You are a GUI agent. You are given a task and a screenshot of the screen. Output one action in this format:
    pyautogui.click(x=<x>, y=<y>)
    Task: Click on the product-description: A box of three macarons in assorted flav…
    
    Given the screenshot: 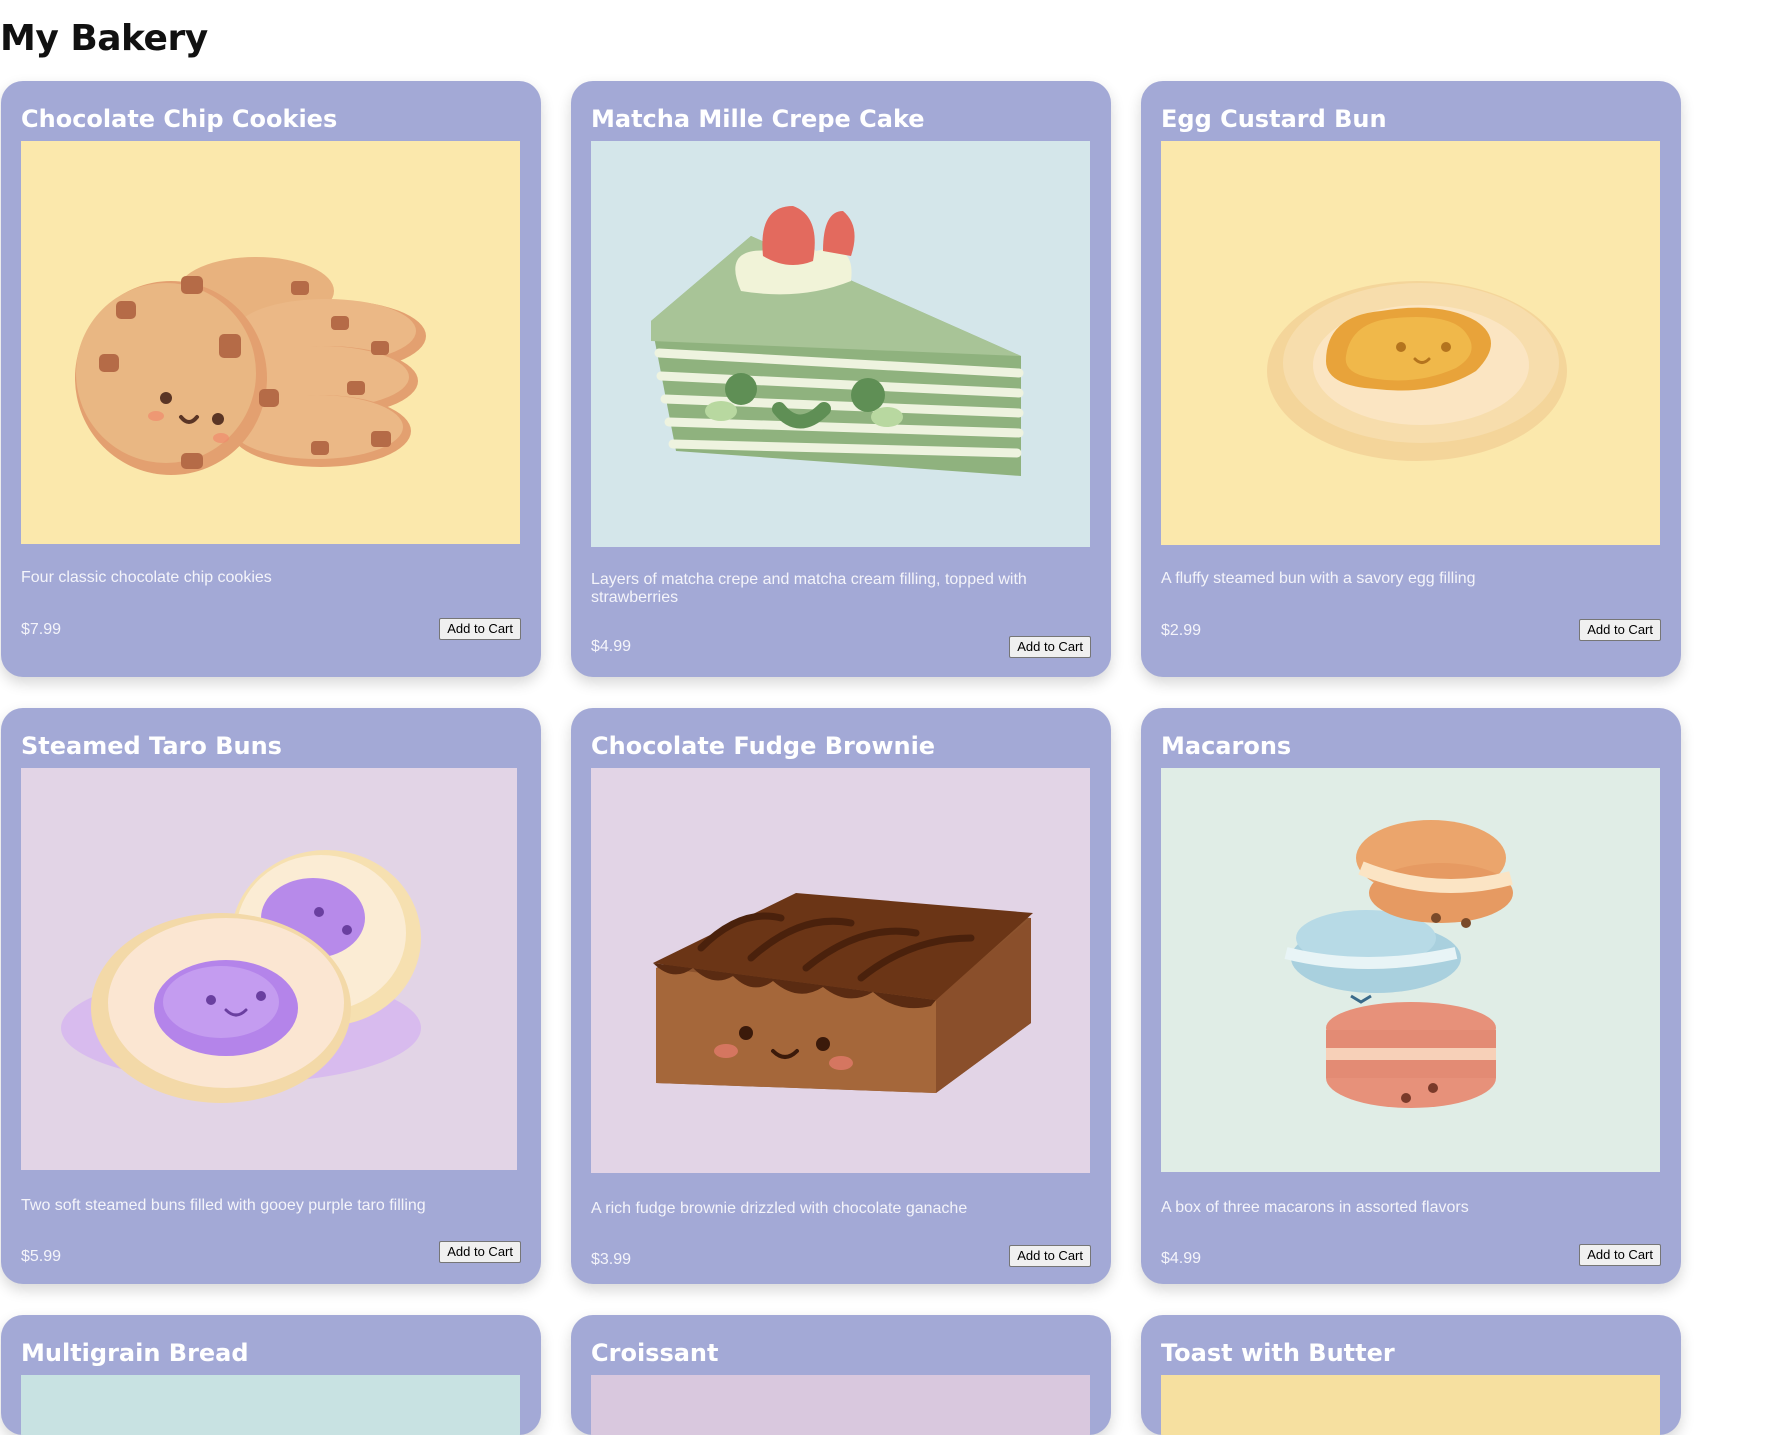 What is the action you would take?
    pyautogui.click(x=1315, y=1207)
    